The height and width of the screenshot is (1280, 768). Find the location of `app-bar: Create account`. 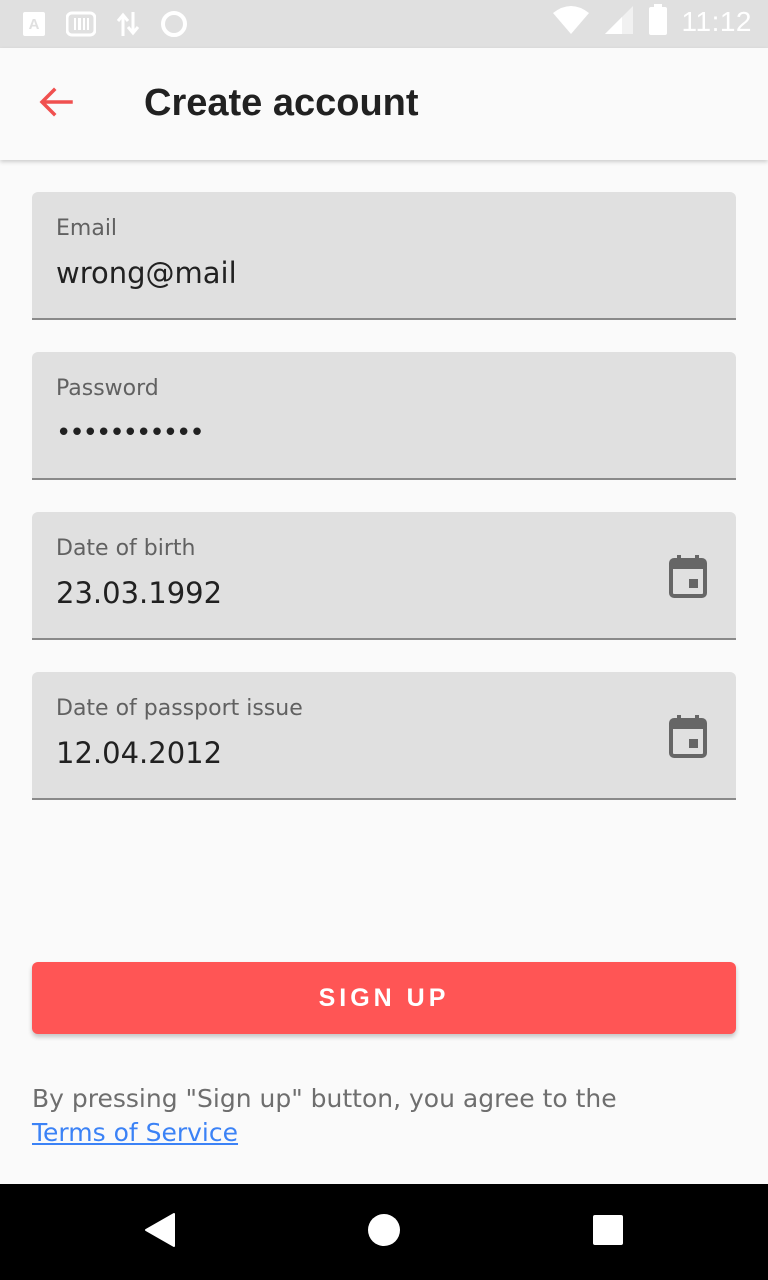

app-bar: Create account is located at coordinates (384, 104).